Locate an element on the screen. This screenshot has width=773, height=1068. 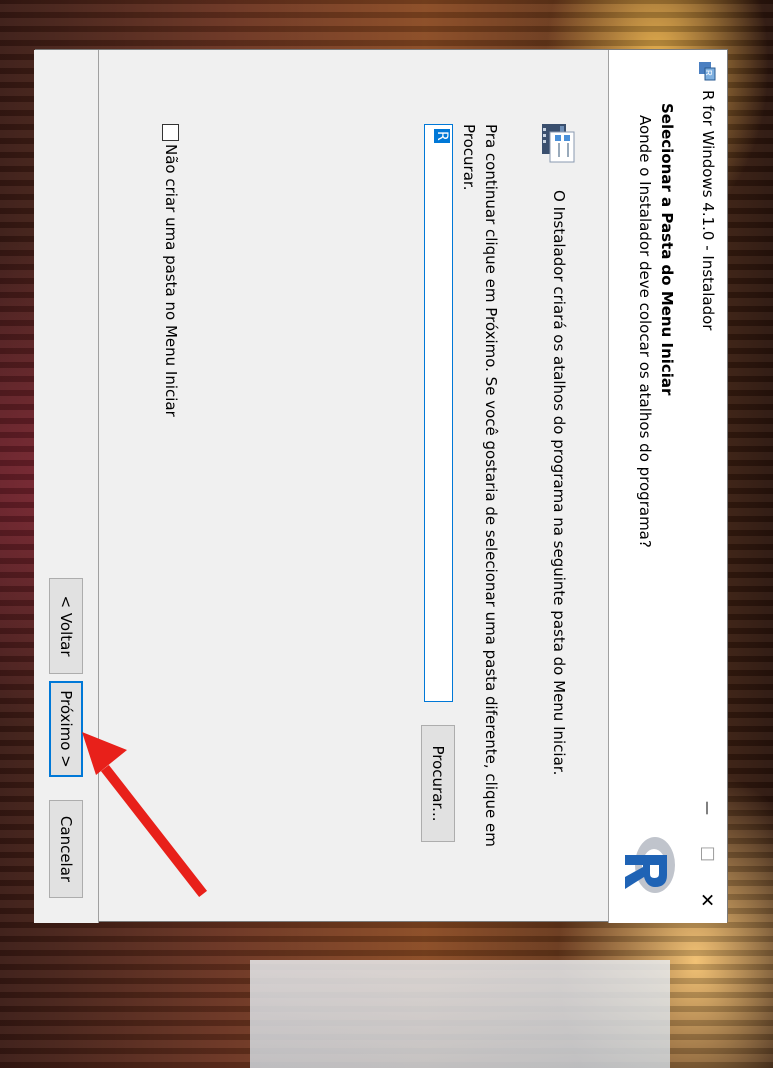
cancel-button: Cancelar is located at coordinates (66, 849).